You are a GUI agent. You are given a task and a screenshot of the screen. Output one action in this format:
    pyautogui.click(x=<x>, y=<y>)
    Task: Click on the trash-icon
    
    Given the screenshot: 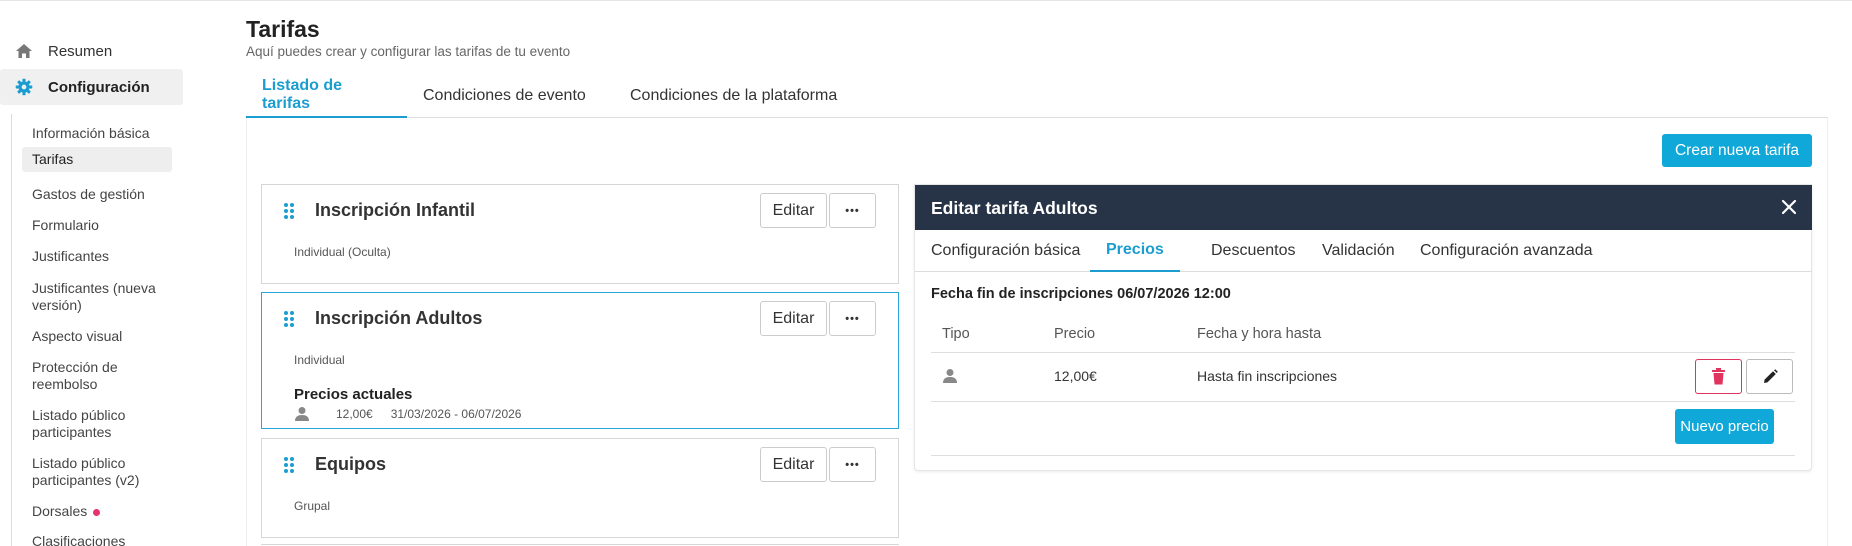 What is the action you would take?
    pyautogui.click(x=1718, y=376)
    